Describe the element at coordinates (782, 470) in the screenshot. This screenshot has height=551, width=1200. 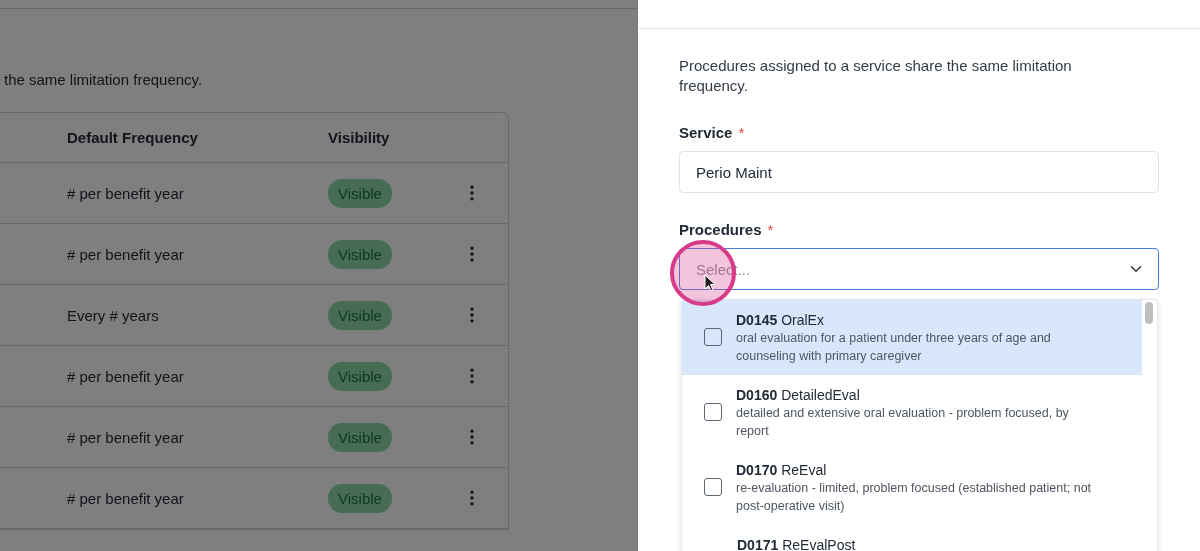
I see `option-title: D0170 ReEval` at that location.